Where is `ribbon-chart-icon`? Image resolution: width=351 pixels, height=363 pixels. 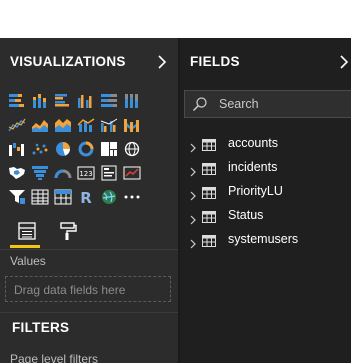 ribbon-chart-icon is located at coordinates (131, 125).